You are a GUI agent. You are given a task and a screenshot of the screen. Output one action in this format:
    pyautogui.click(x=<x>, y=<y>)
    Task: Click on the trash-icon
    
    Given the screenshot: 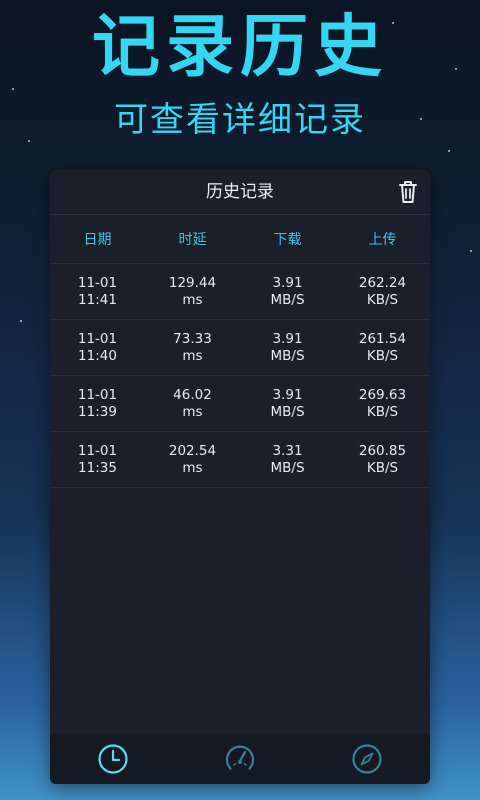 What is the action you would take?
    pyautogui.click(x=408, y=192)
    